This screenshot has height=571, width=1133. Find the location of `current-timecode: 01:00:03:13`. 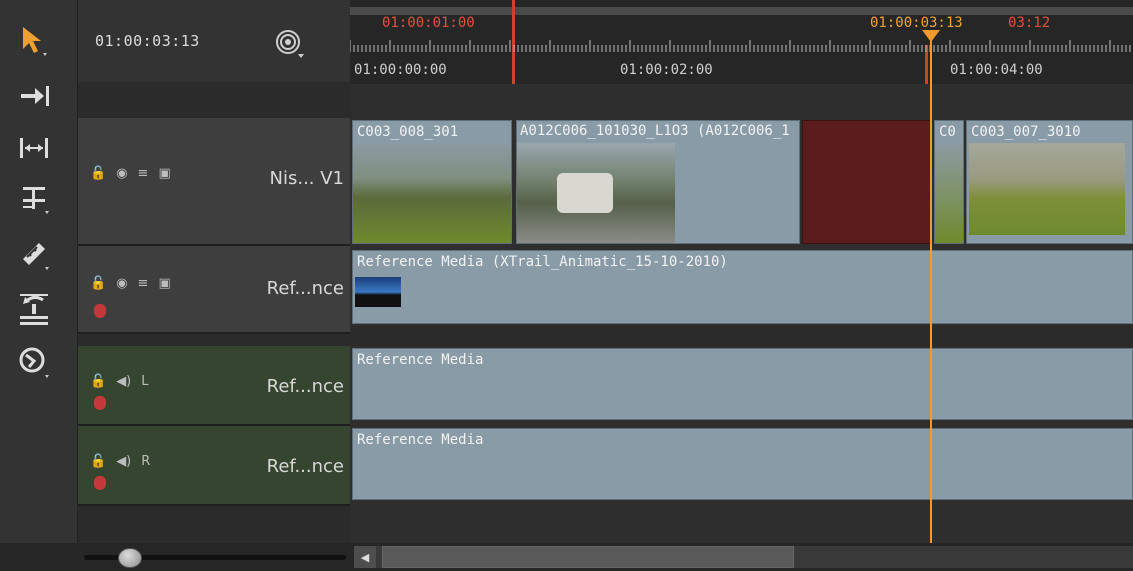

current-timecode: 01:00:03:13 is located at coordinates (180, 39).